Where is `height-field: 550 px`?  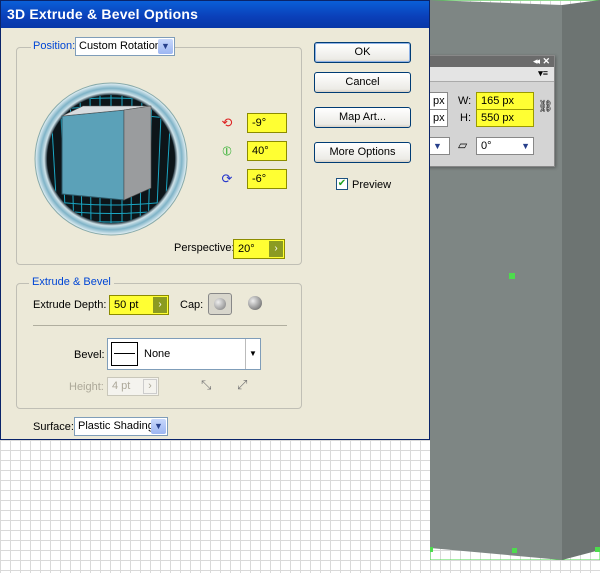 height-field: 550 px is located at coordinates (505, 118).